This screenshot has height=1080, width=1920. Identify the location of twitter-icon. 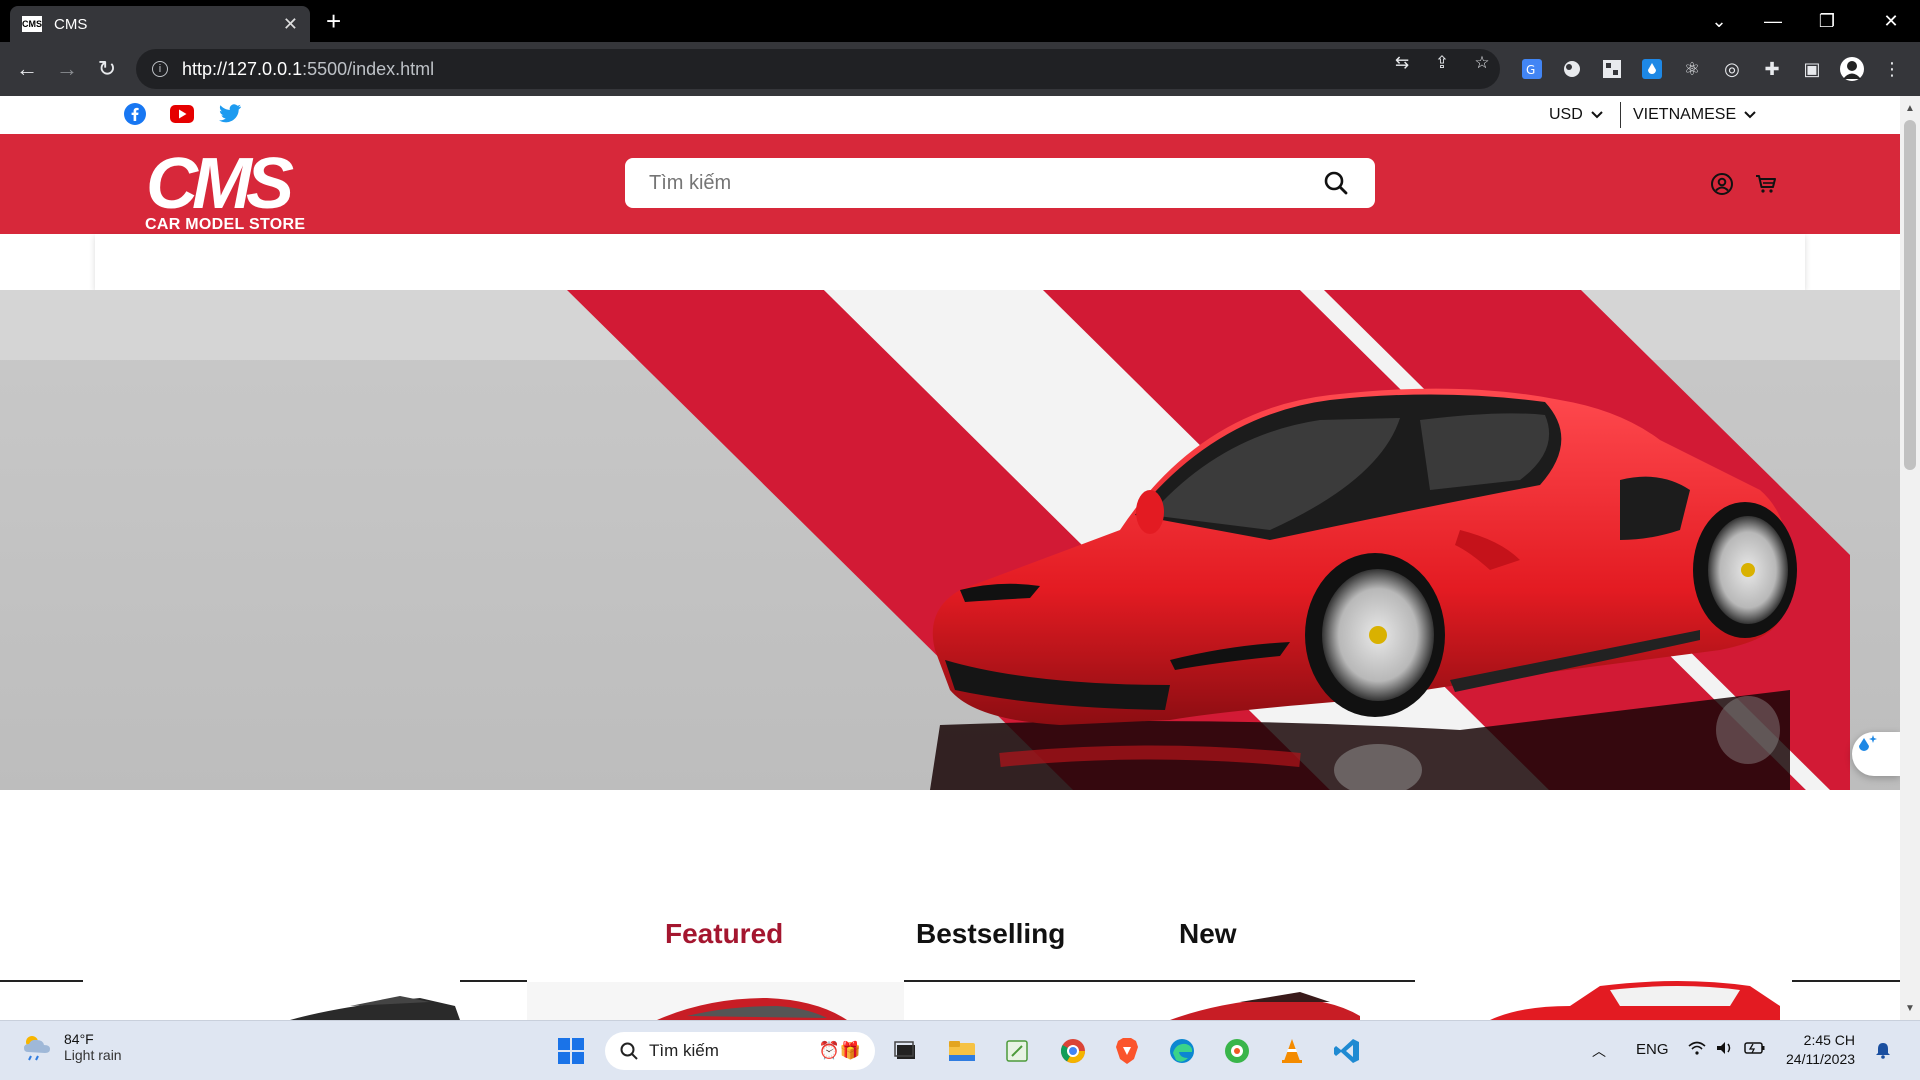
(230, 114).